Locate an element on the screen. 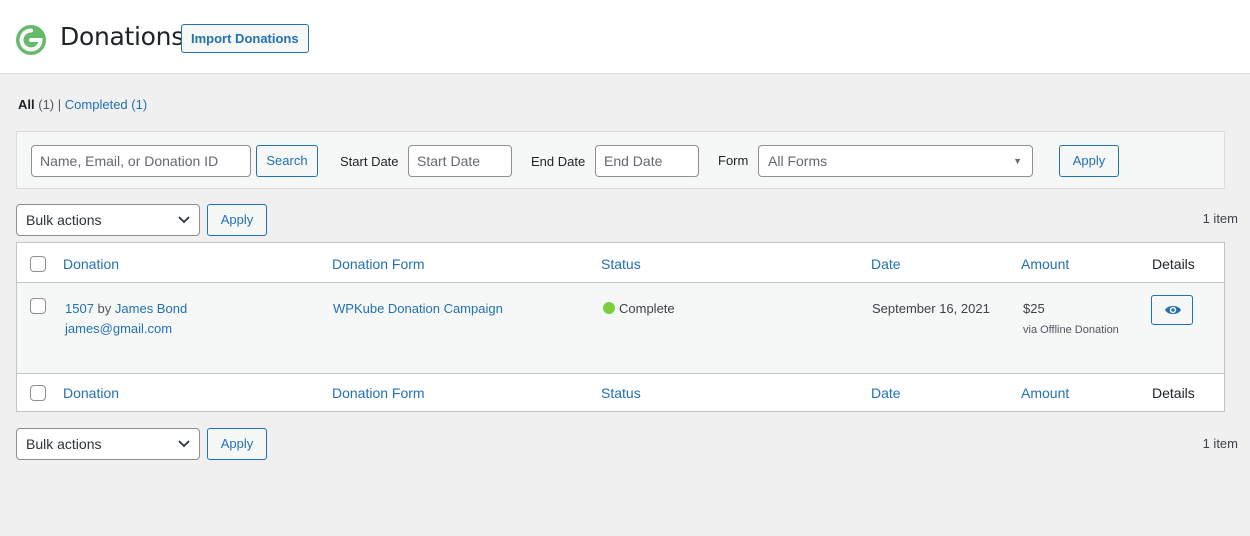 The width and height of the screenshot is (1250, 536). bulk-actions-select-top: Bulk actions is located at coordinates (108, 220).